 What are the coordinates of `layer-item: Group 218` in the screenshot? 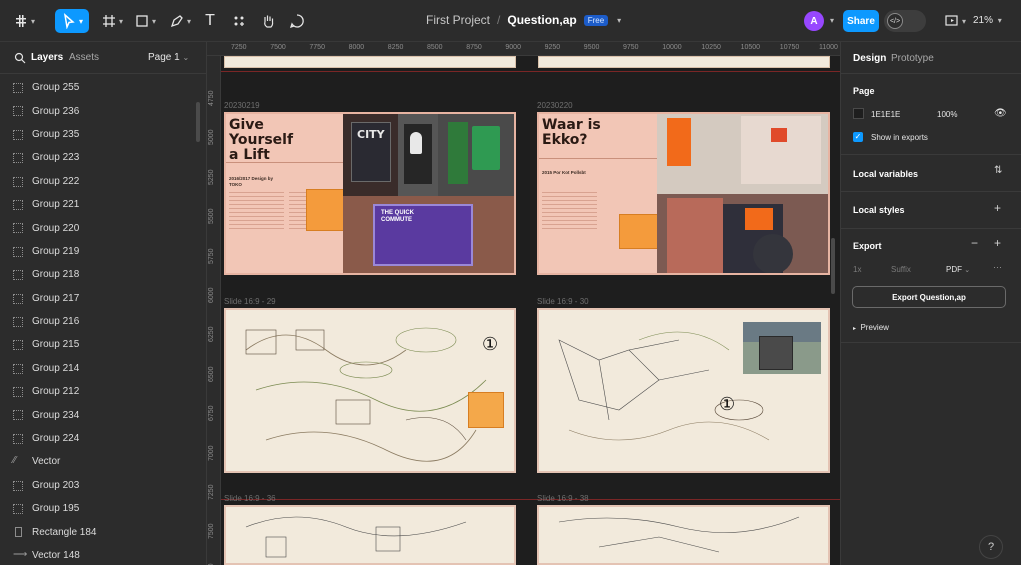 It's located at (96, 274).